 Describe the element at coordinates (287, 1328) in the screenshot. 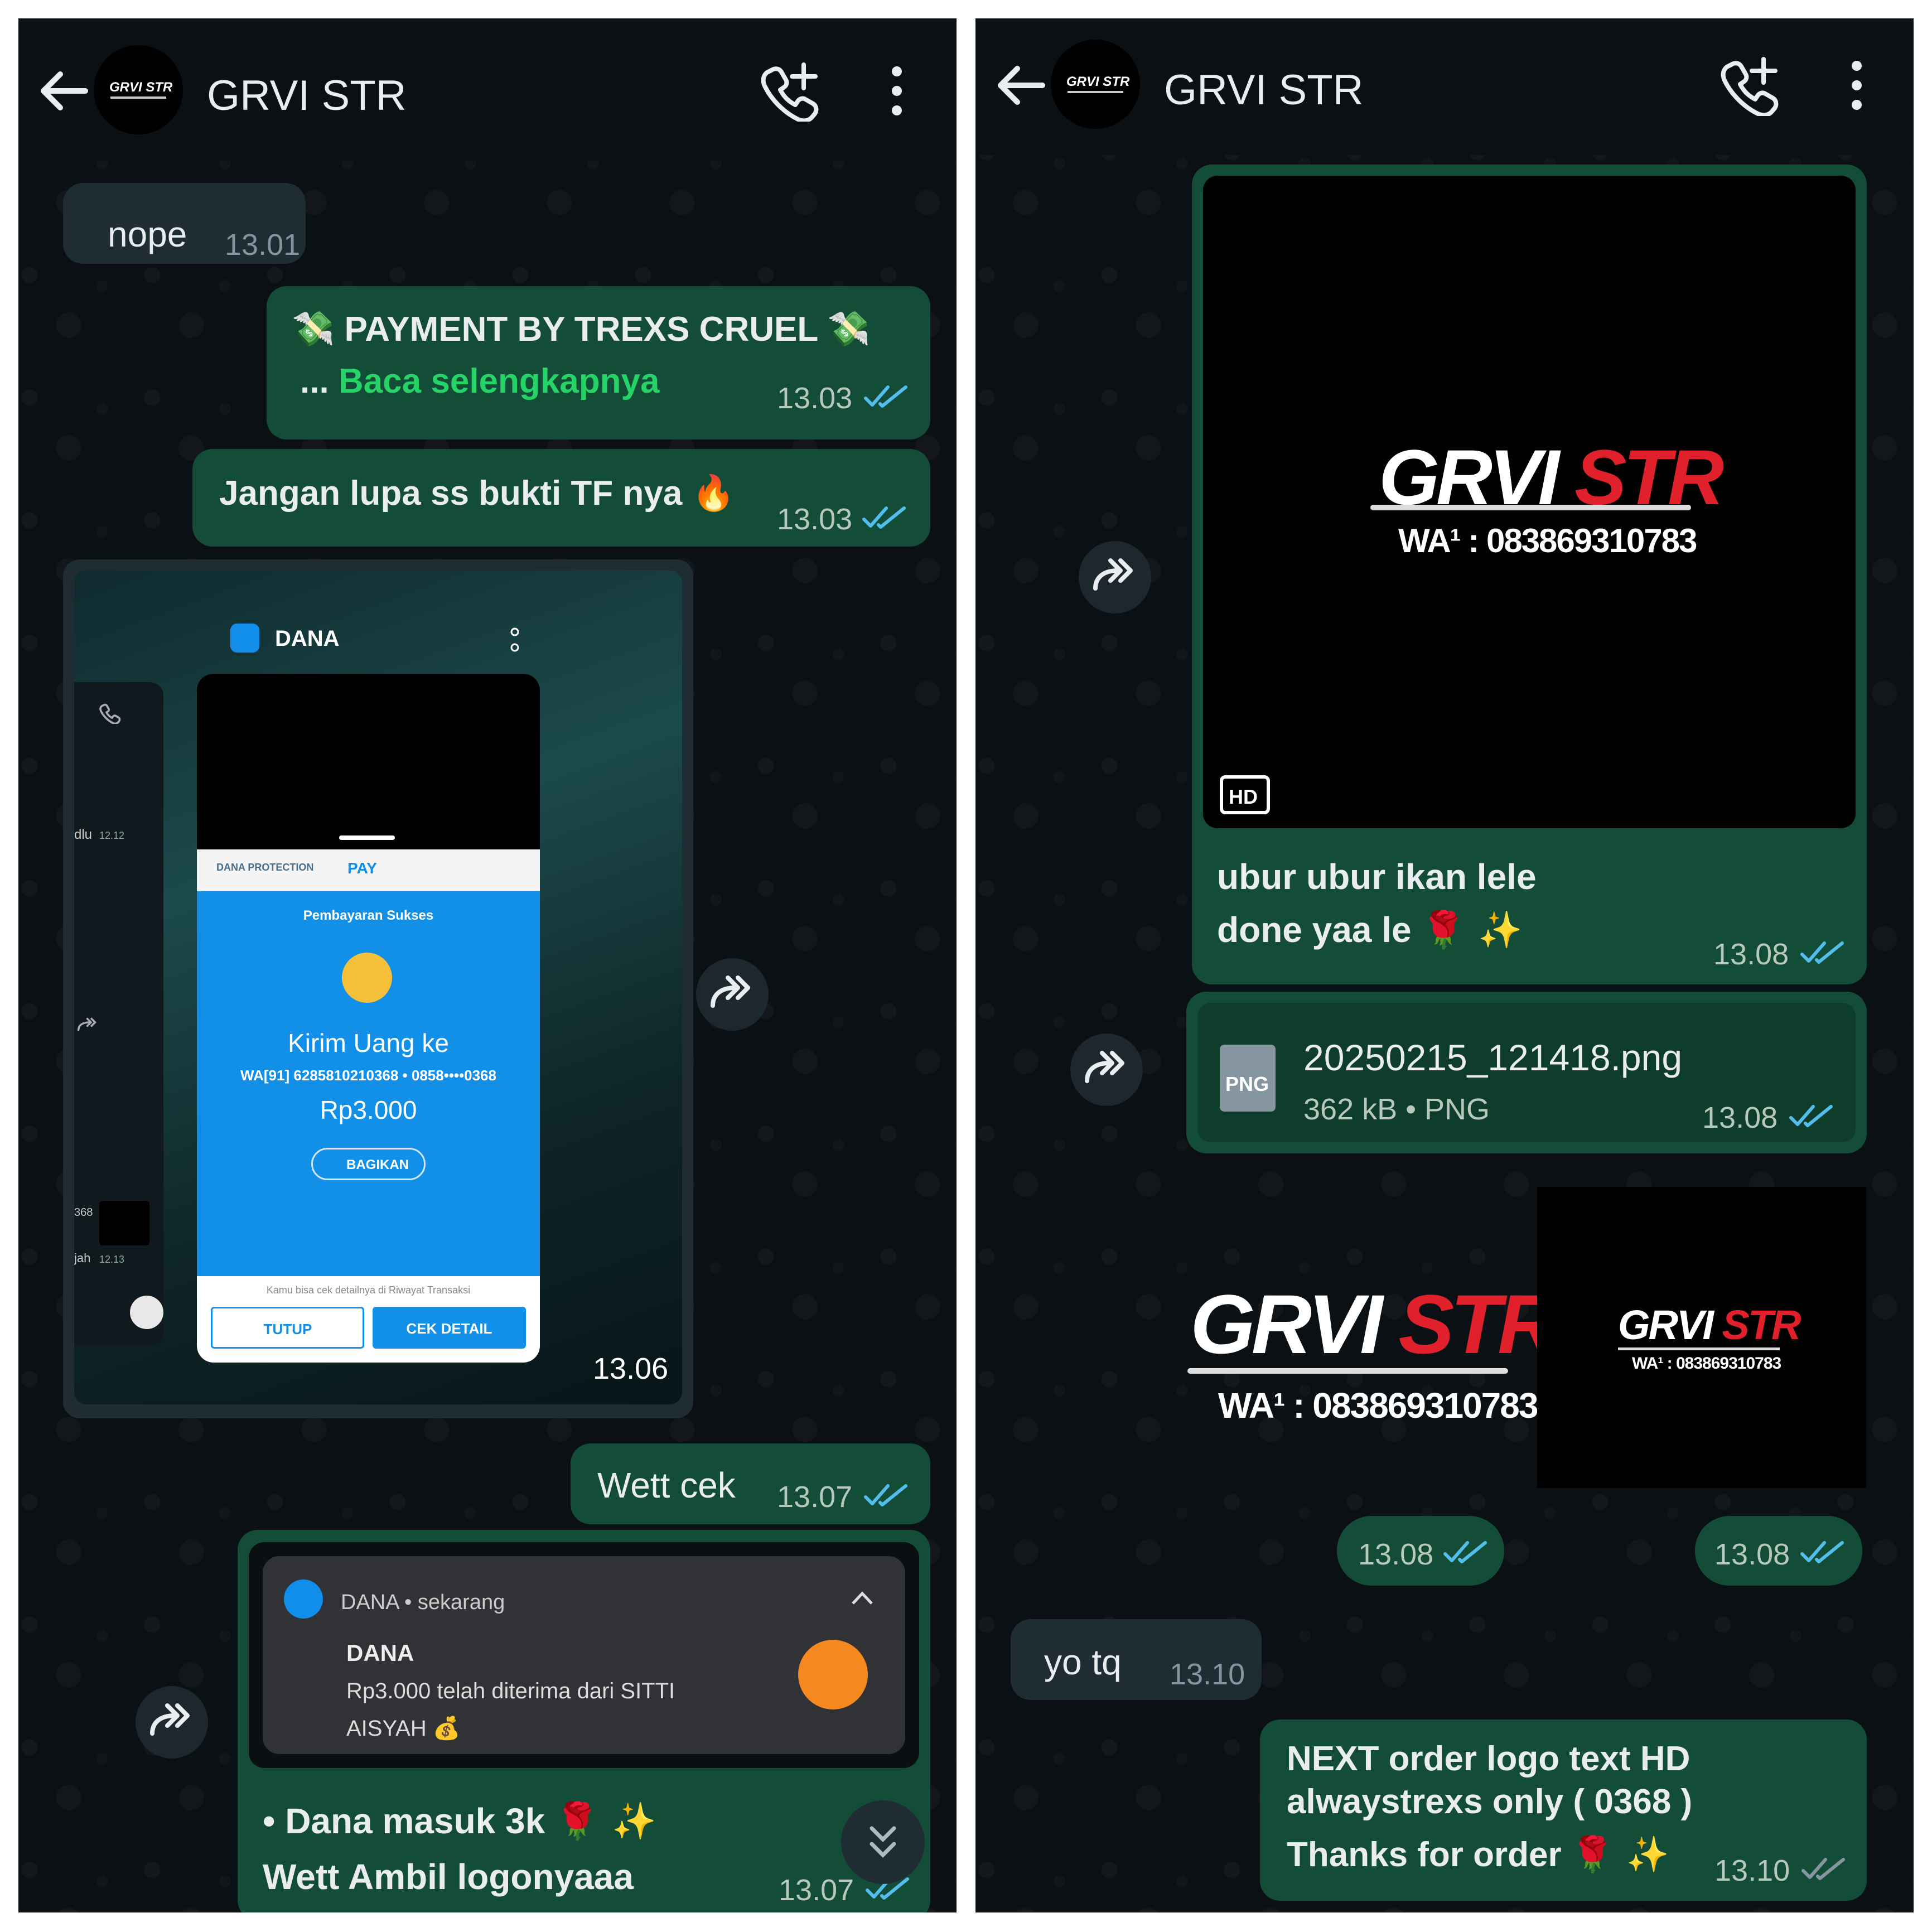

I see `close-button: TUTUP` at that location.